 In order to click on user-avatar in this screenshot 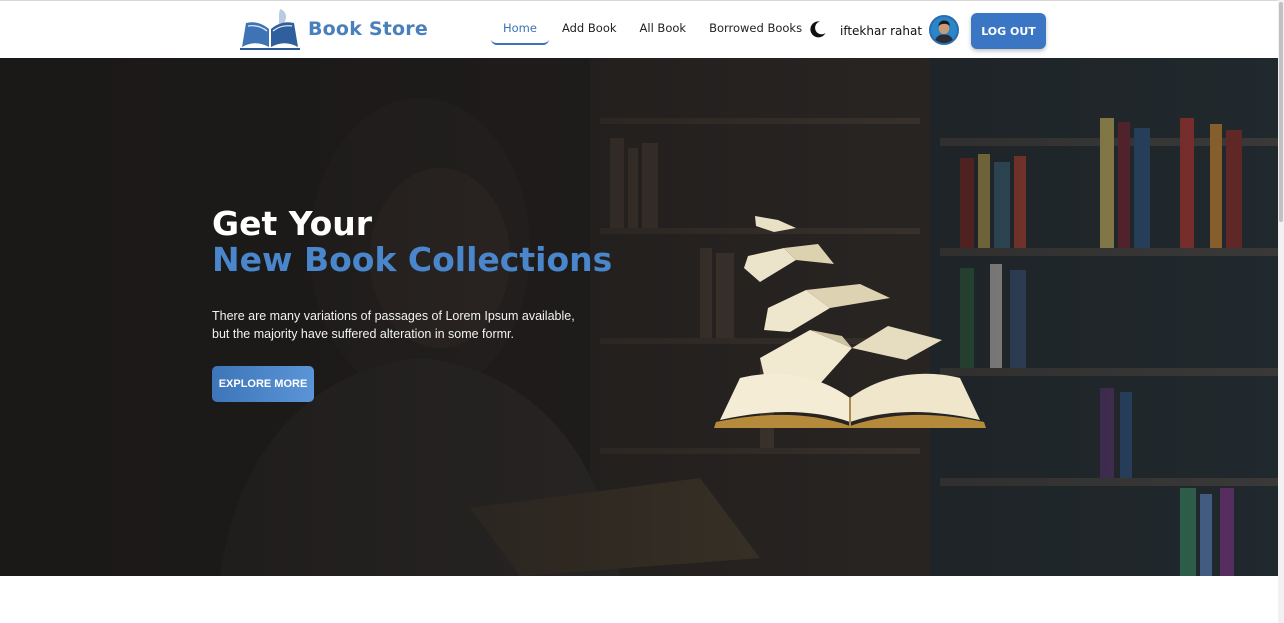, I will do `click(944, 30)`.